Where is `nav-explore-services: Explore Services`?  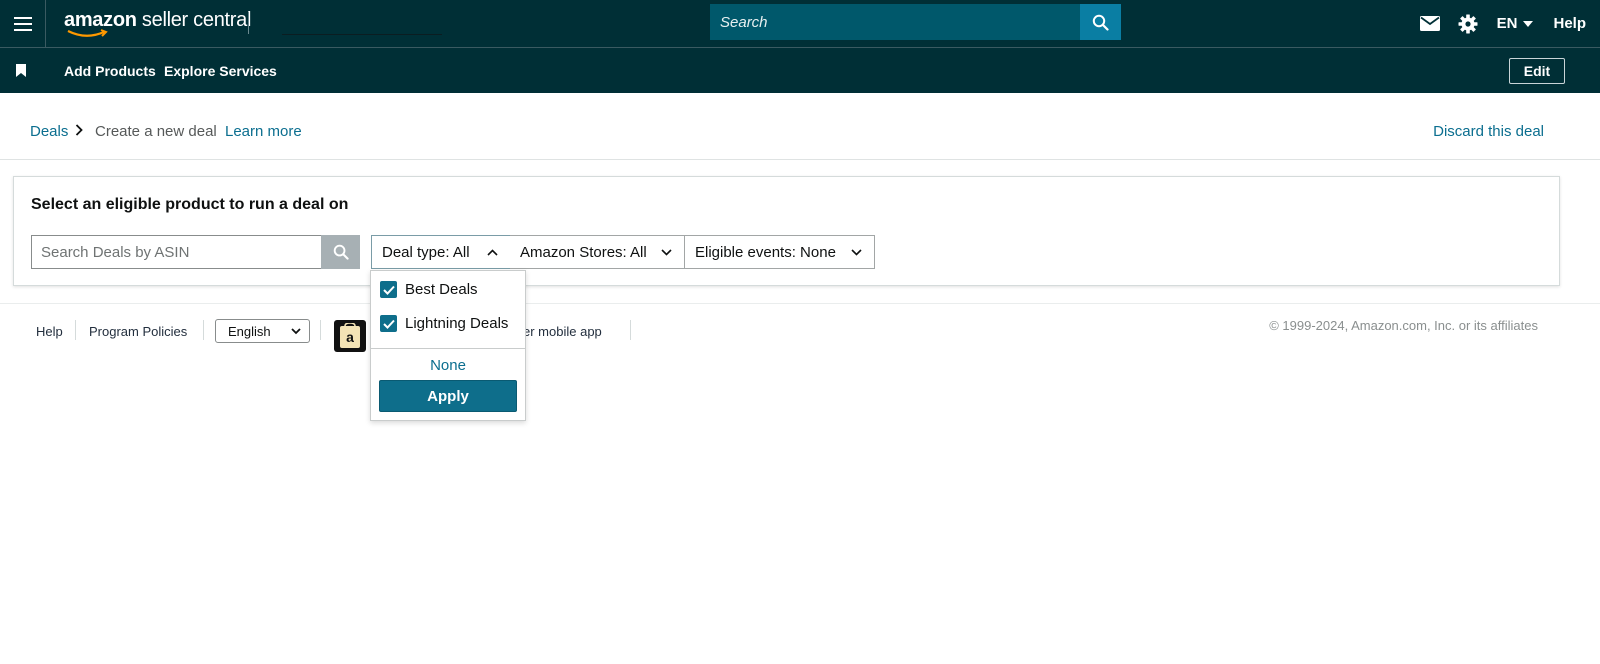 nav-explore-services: Explore Services is located at coordinates (220, 71).